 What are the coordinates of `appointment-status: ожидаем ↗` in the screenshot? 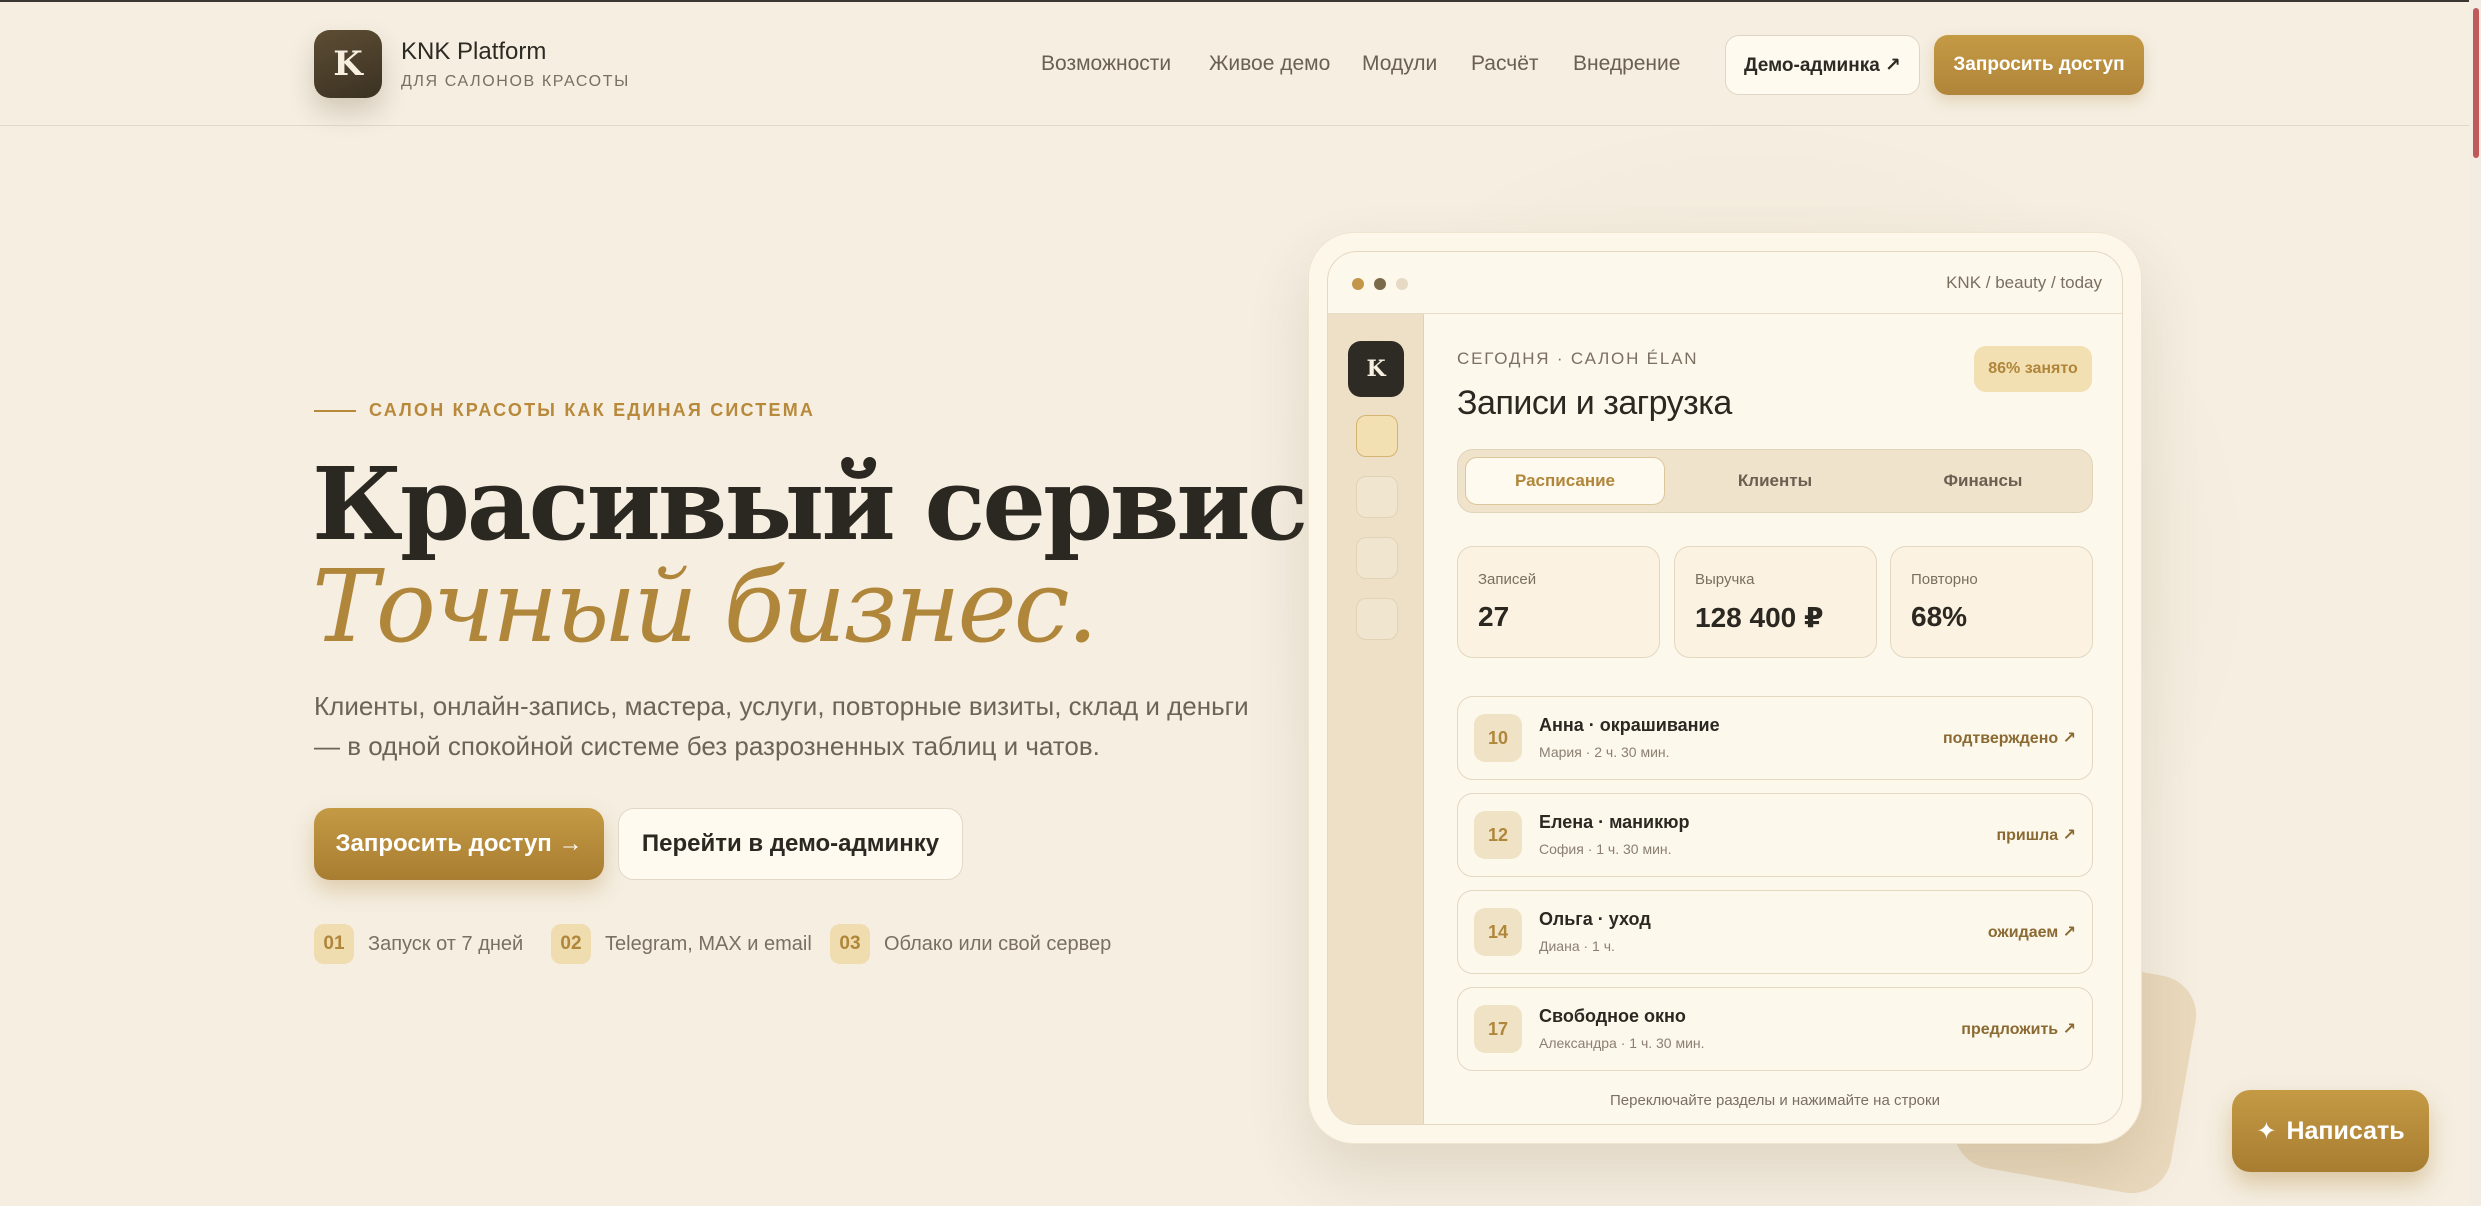 It's located at (2032, 932).